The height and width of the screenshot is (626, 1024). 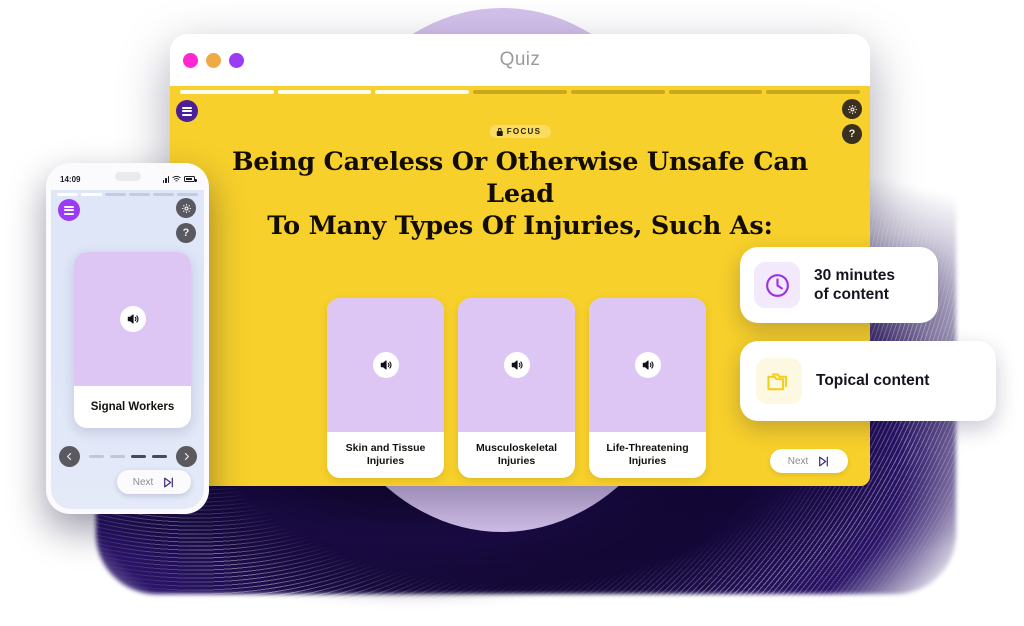 I want to click on headline-line-2: To Many Types Of Injuries, Such As:, so click(x=520, y=226).